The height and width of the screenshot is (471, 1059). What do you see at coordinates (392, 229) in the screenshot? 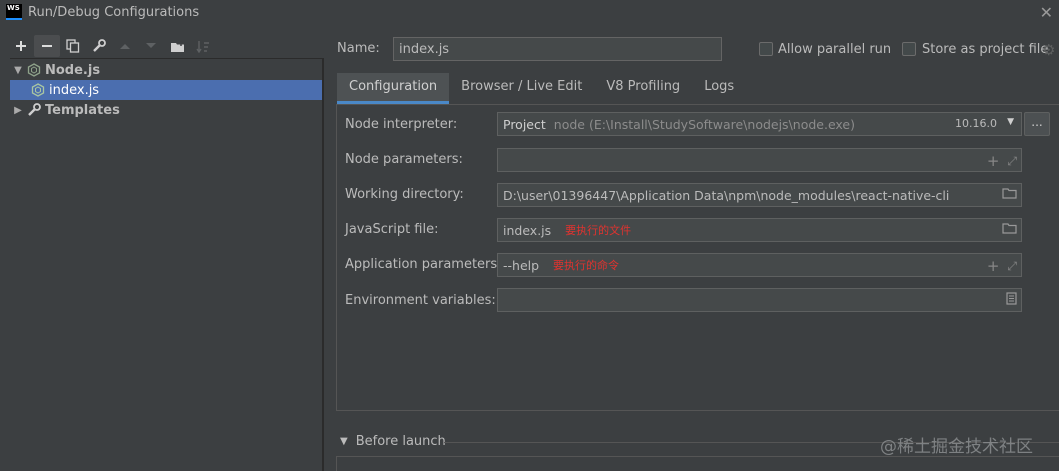
I see `javascript-file-label: JavaScript file:` at bounding box center [392, 229].